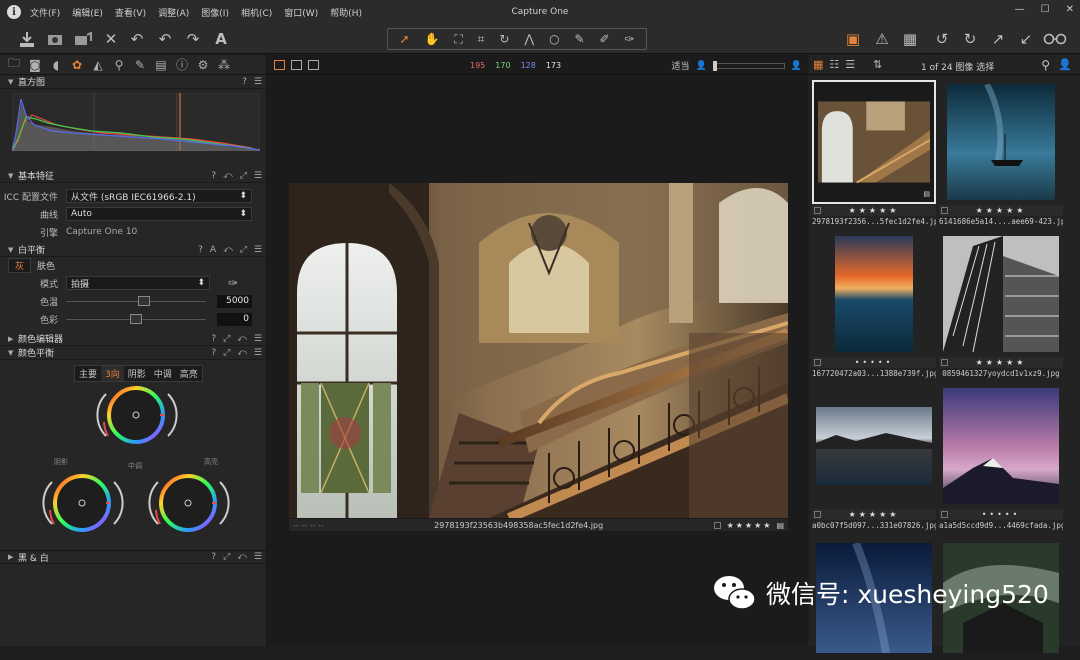 Image resolution: width=1080 pixels, height=660 pixels. I want to click on sort-icon: ⇅, so click(877, 64).